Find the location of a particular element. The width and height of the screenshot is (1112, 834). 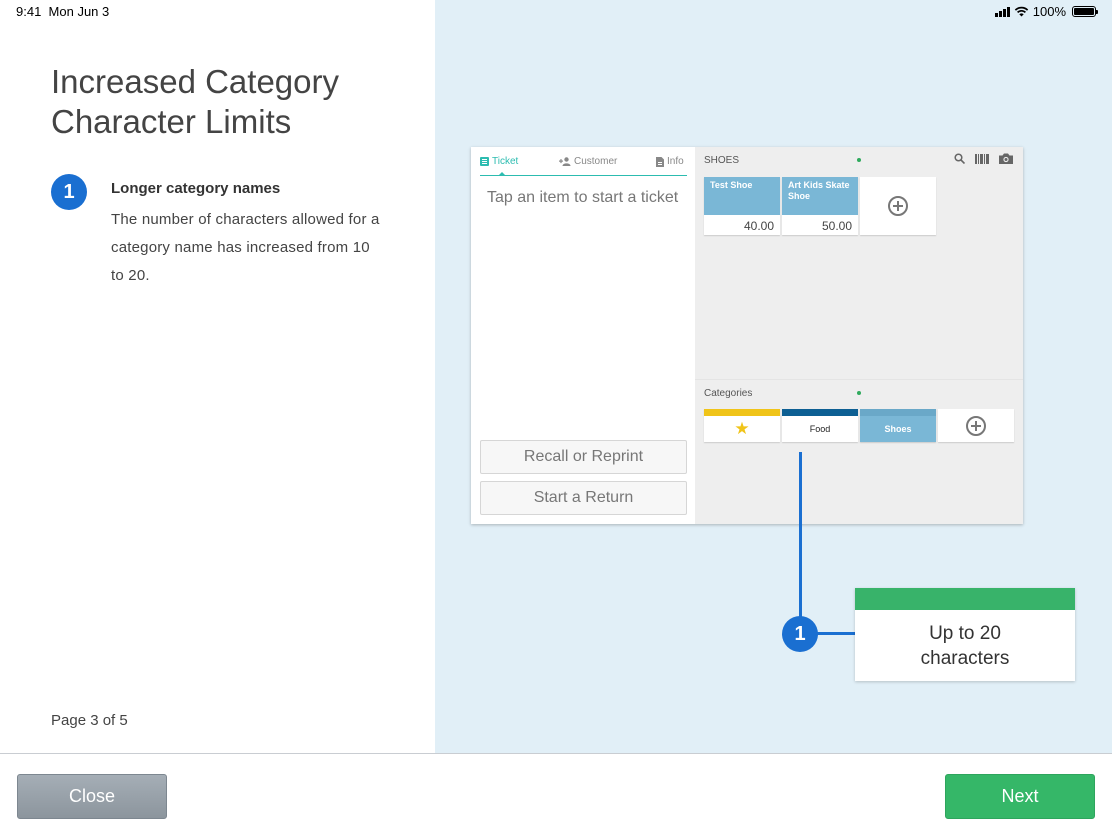

callout-connector is located at coordinates (800, 543).